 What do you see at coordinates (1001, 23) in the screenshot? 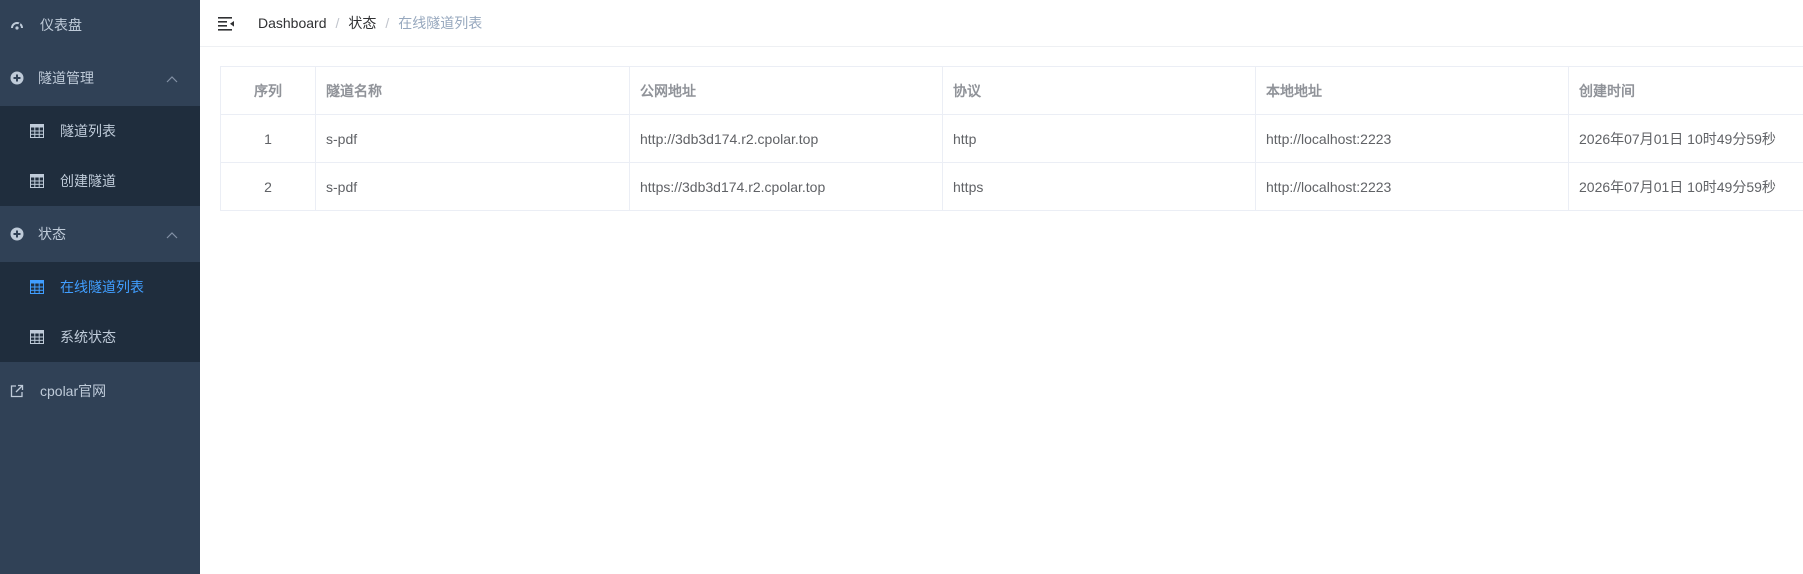
I see `navbar: Dashboard / 状态 / 在线隧道列表` at bounding box center [1001, 23].